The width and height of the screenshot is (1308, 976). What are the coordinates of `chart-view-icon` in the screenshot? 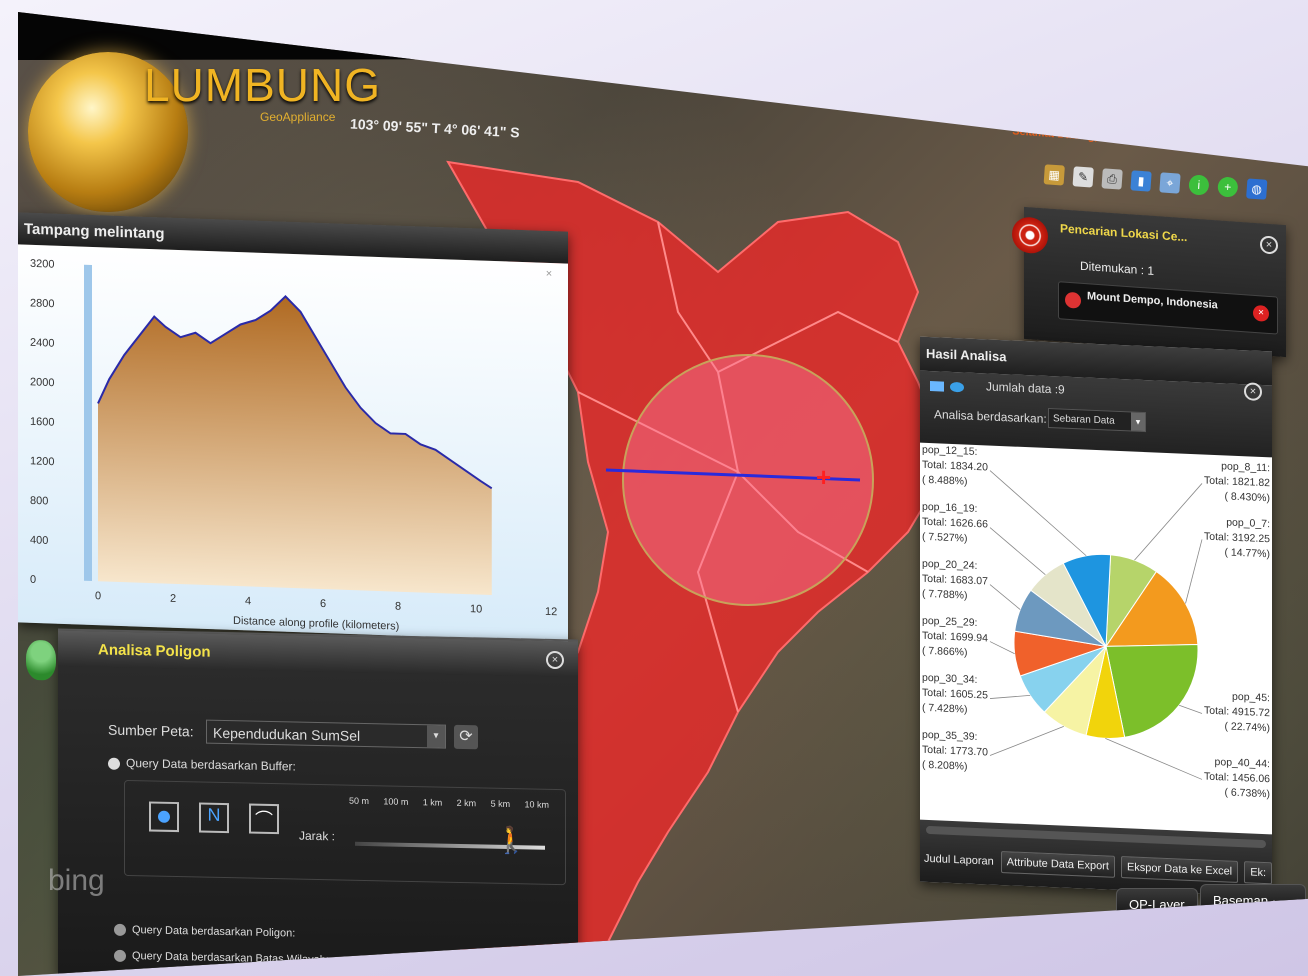 It's located at (957, 387).